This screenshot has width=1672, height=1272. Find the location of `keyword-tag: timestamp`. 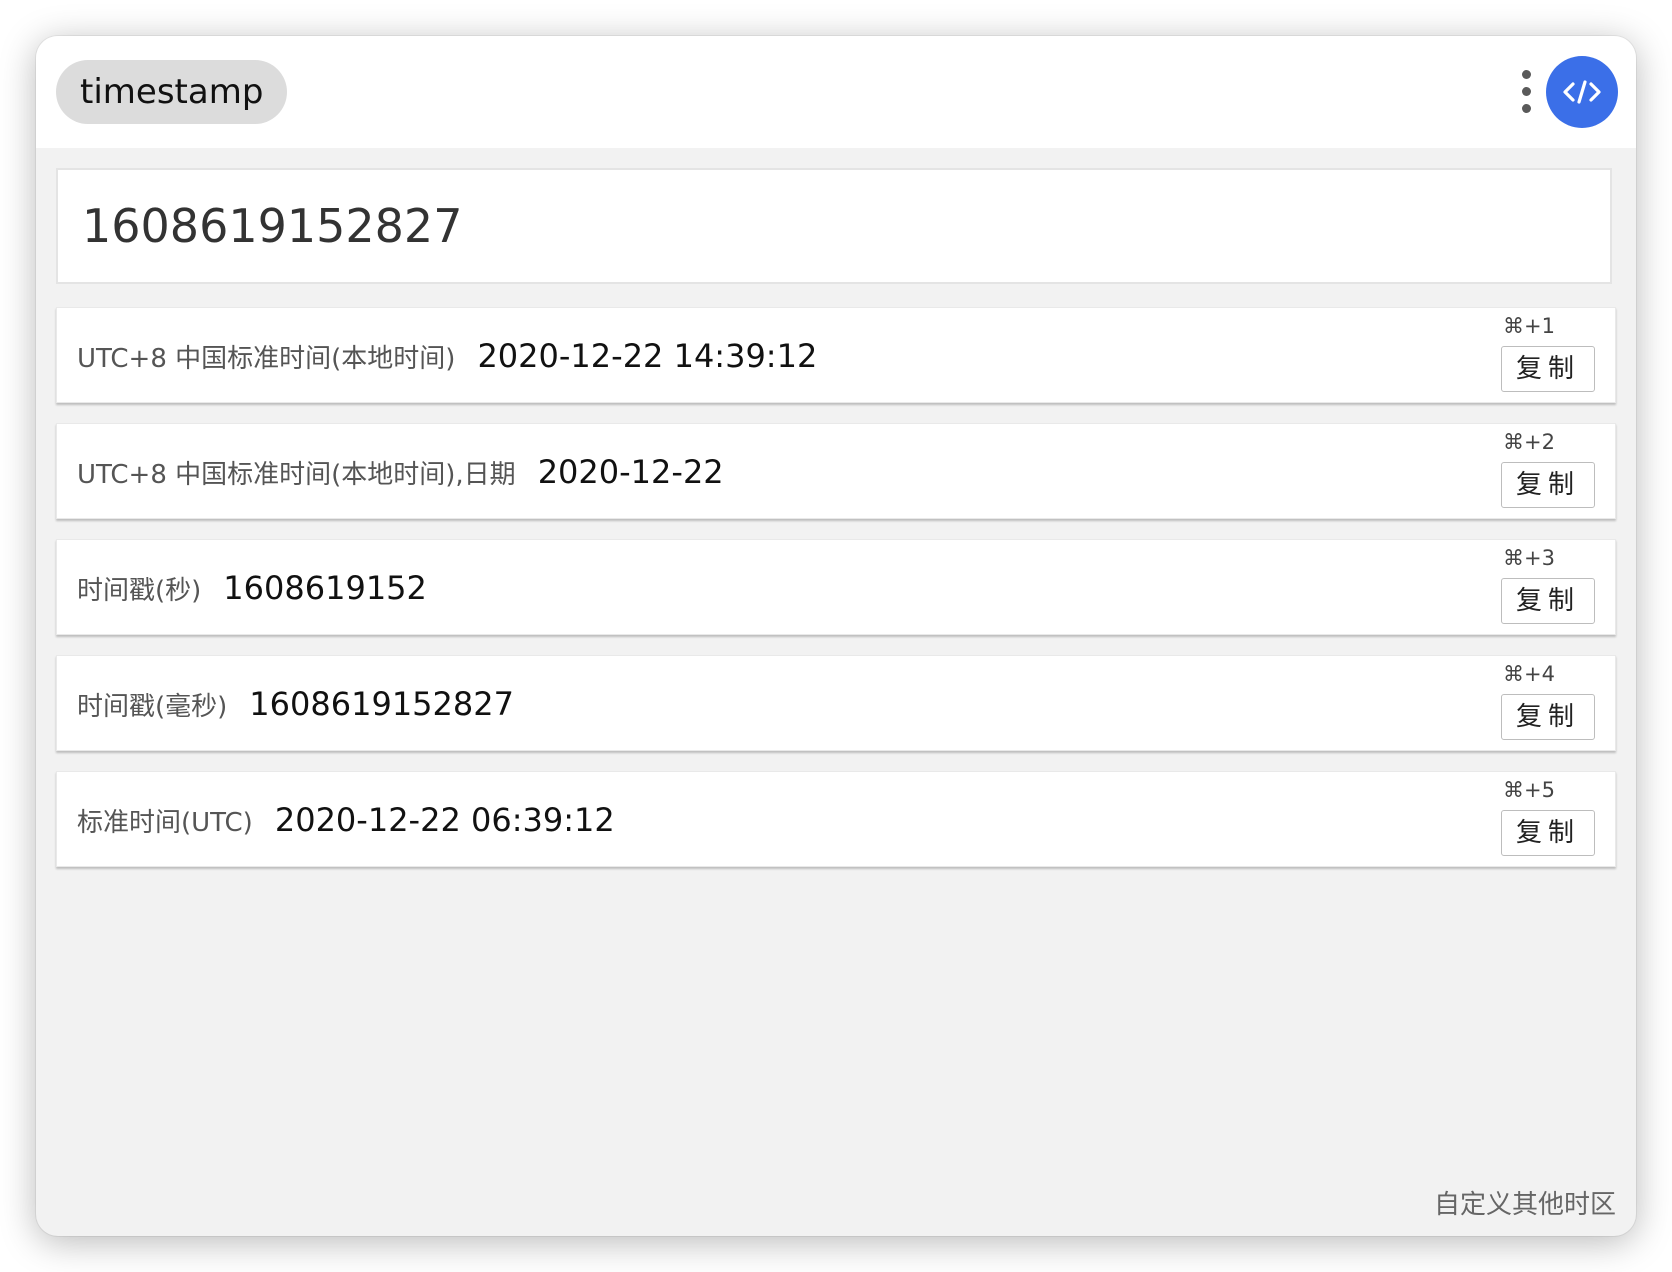

keyword-tag: timestamp is located at coordinates (172, 92).